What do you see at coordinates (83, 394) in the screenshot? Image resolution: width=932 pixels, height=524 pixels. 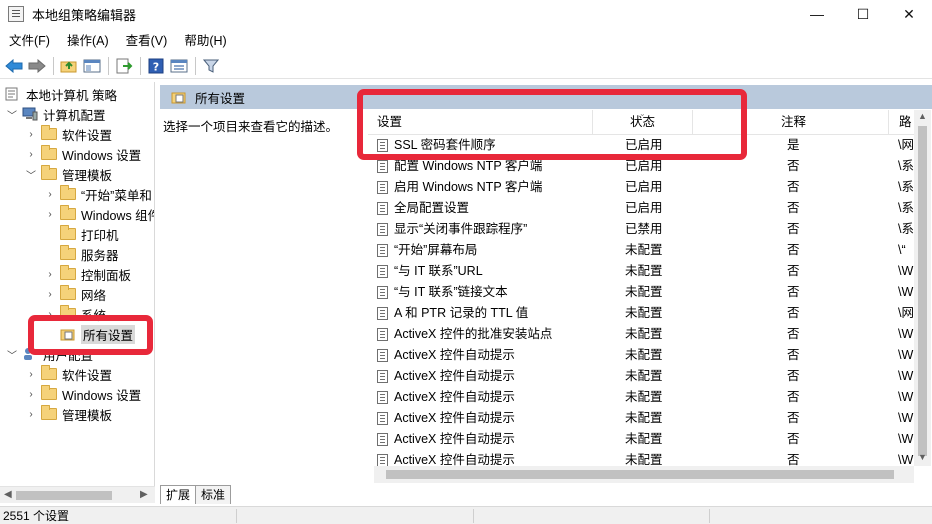 I see `tree-node-user-windows-settings: › Windows 设置` at bounding box center [83, 394].